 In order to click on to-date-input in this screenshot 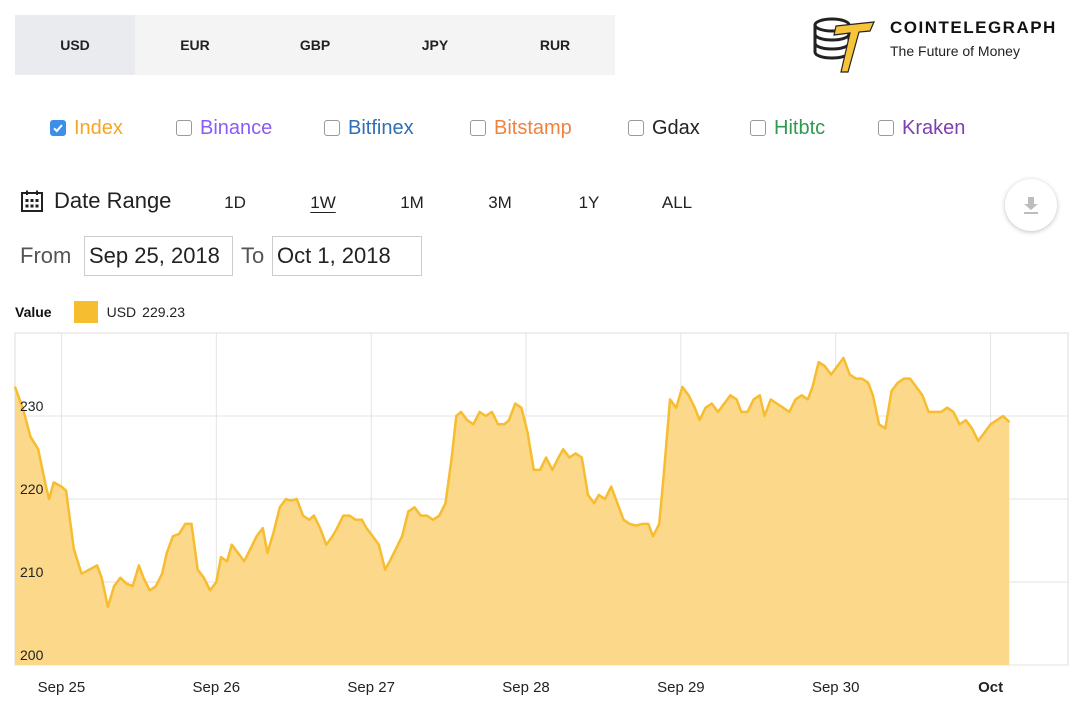, I will do `click(347, 256)`.